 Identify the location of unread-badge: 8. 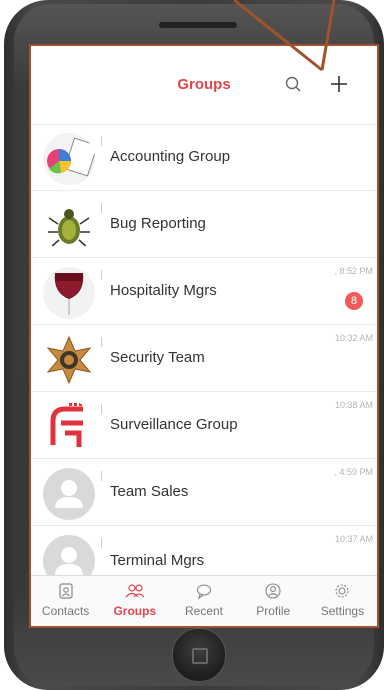
(354, 301).